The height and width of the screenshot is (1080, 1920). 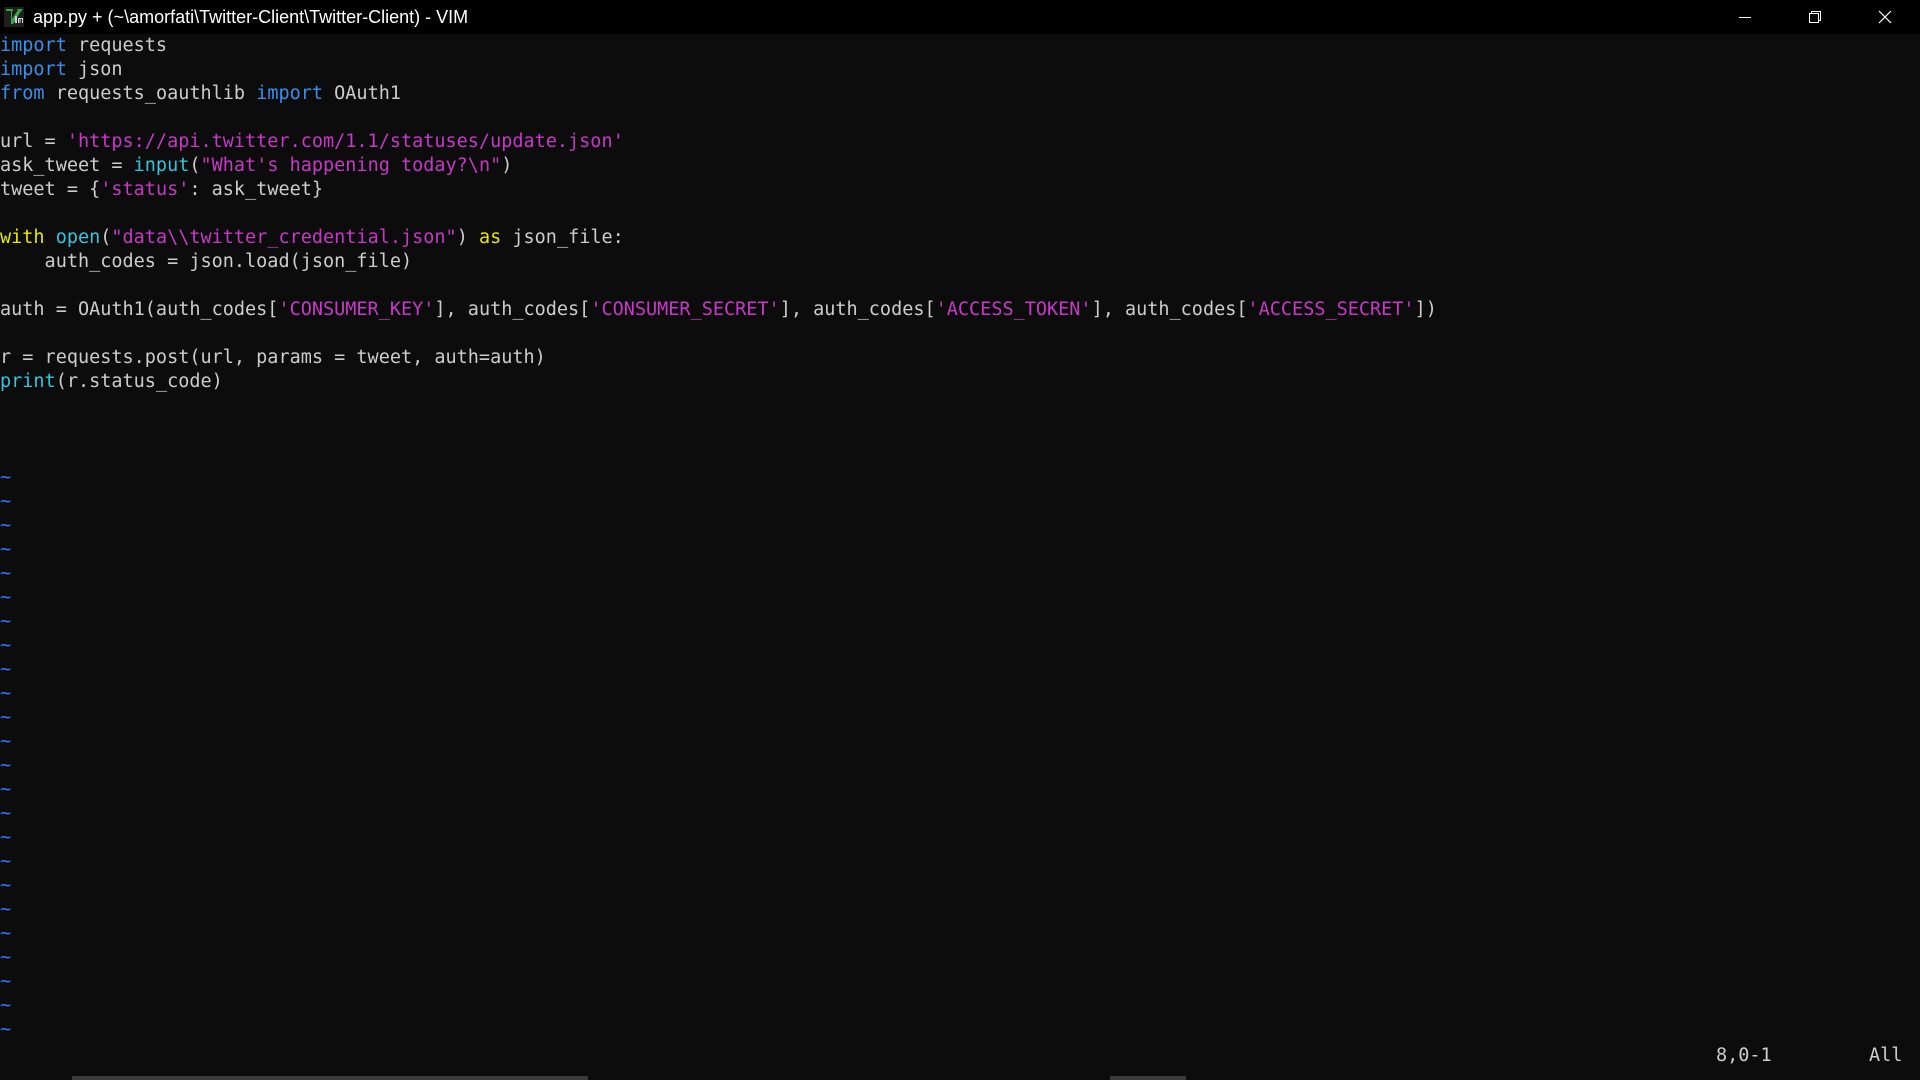 I want to click on scroll-percent: All, so click(x=1886, y=1055).